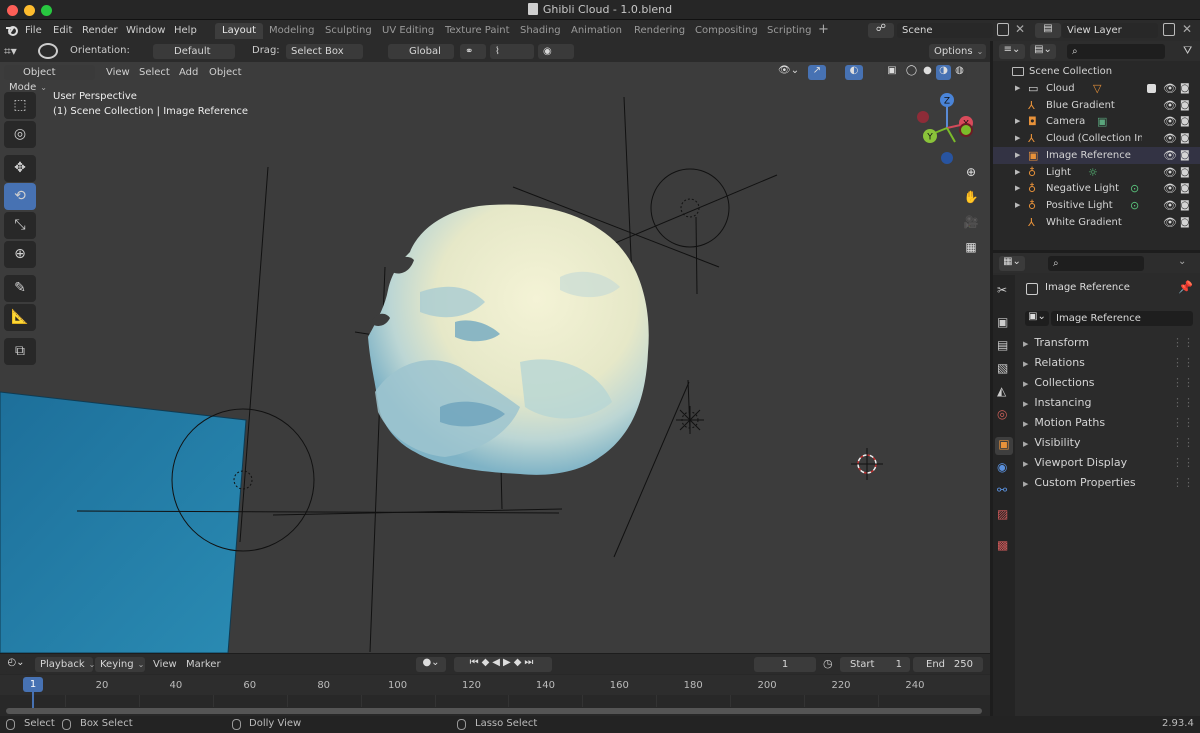 This screenshot has width=1200, height=733. What do you see at coordinates (971, 172) in the screenshot?
I see `zoom-view-icon: ⊕` at bounding box center [971, 172].